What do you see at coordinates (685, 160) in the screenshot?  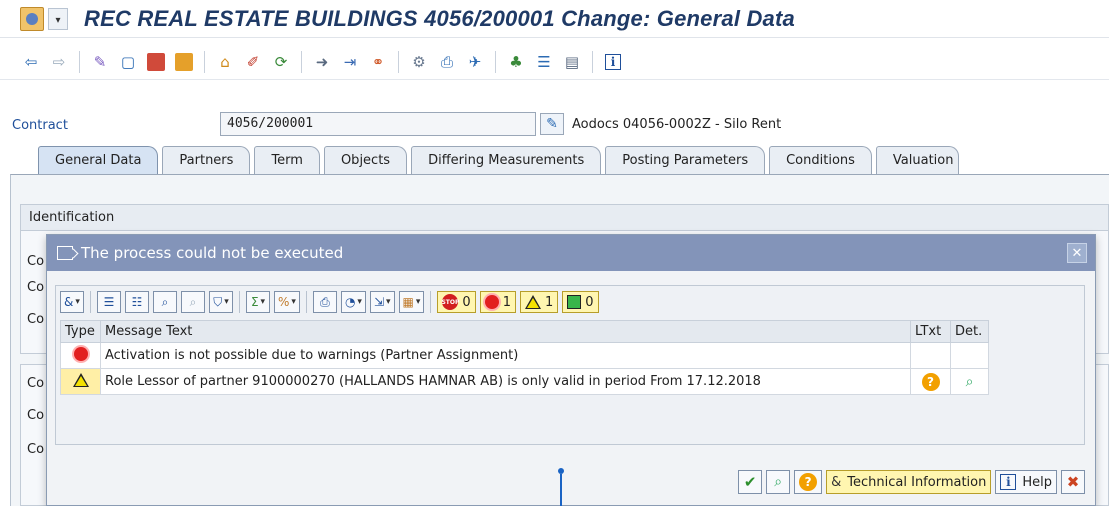 I see `tab-posting-parameters: Posting Parameters` at bounding box center [685, 160].